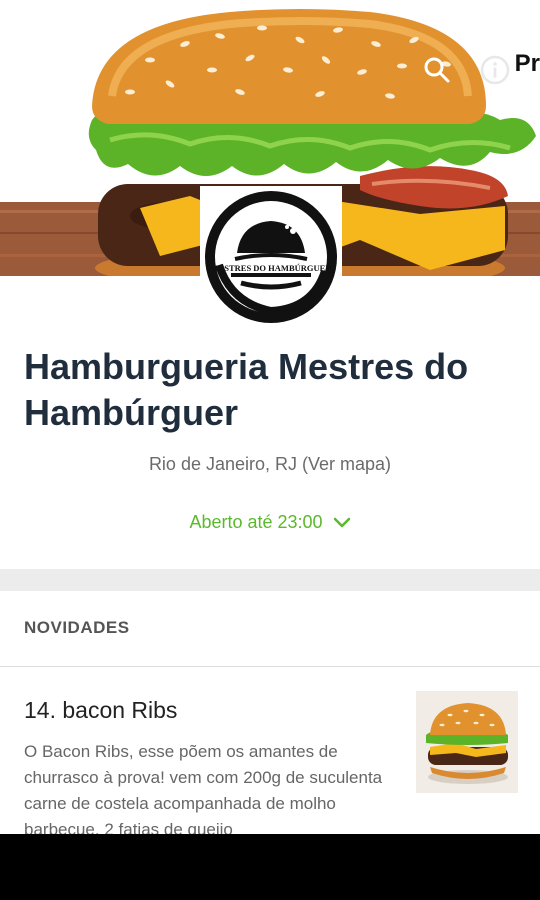 This screenshot has height=900, width=540. I want to click on store-hours-toggle: Aberto até 23:00, so click(270, 522).